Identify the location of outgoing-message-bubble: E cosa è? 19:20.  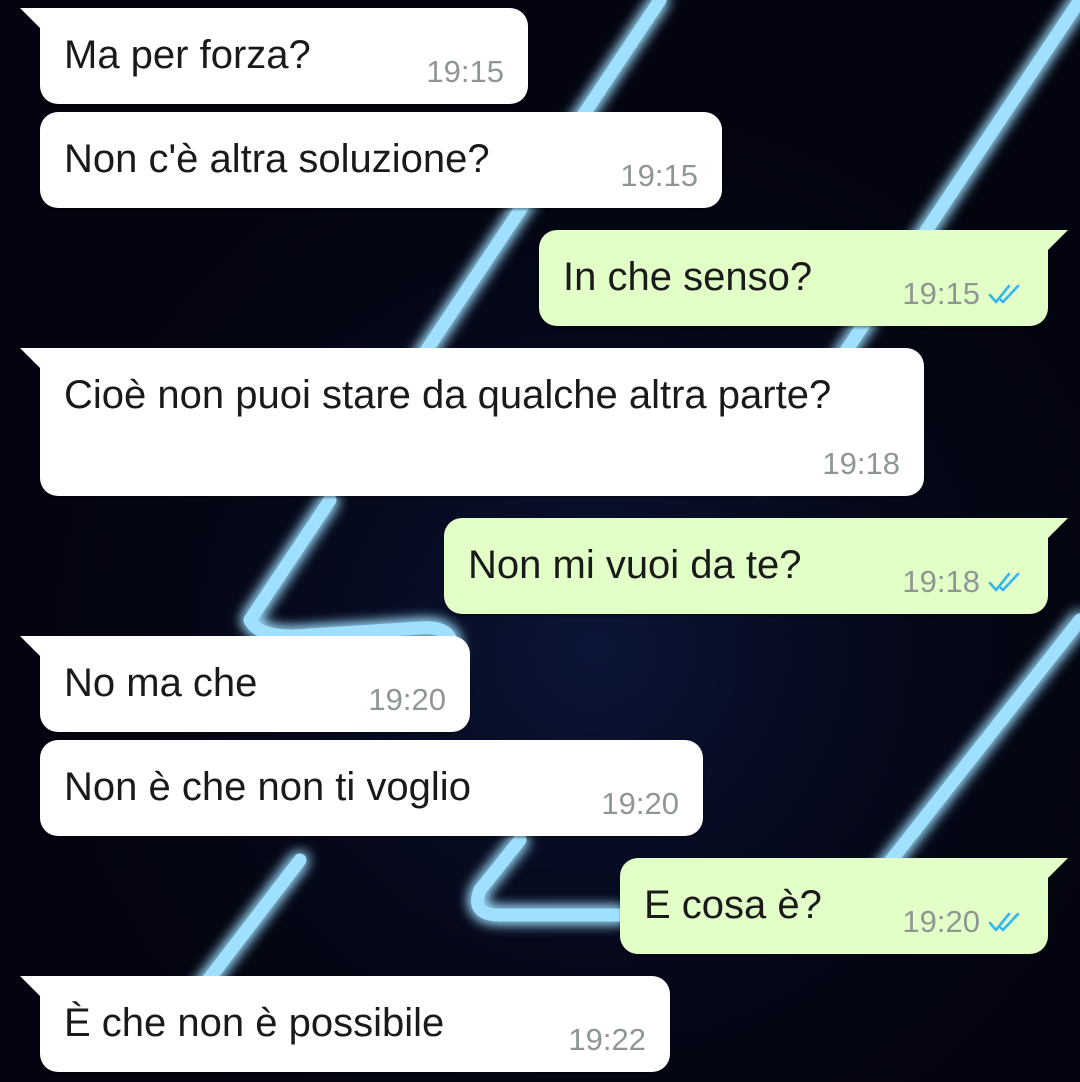
(844, 906).